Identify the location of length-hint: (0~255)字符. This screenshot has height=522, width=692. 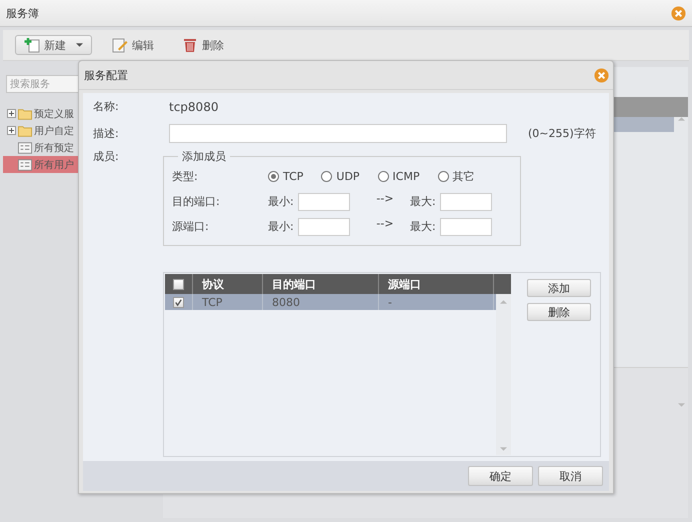
(562, 133).